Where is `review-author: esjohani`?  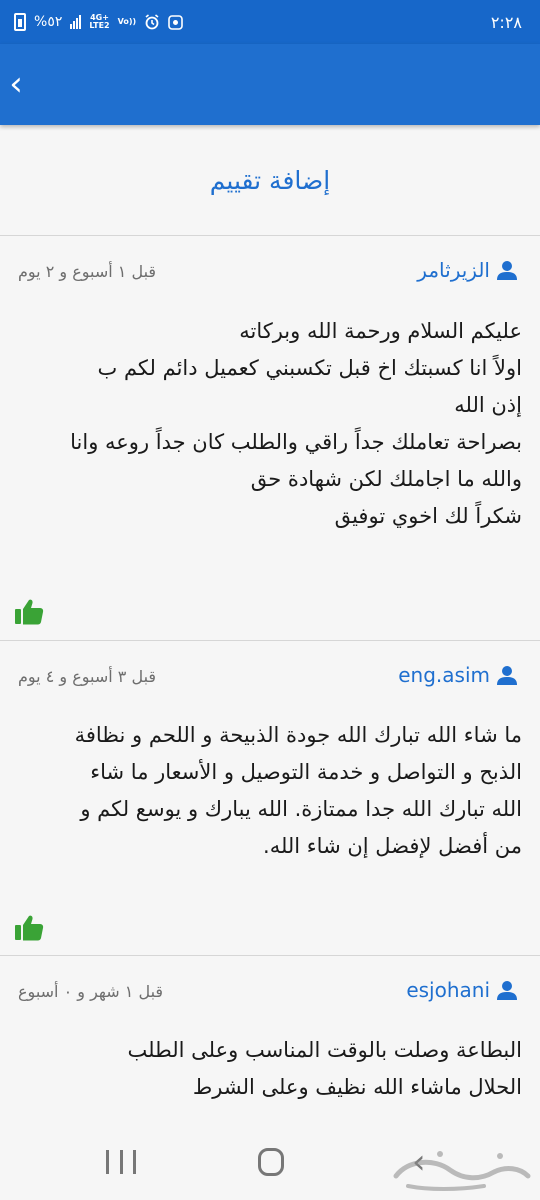 review-author: esjohani is located at coordinates (462, 990).